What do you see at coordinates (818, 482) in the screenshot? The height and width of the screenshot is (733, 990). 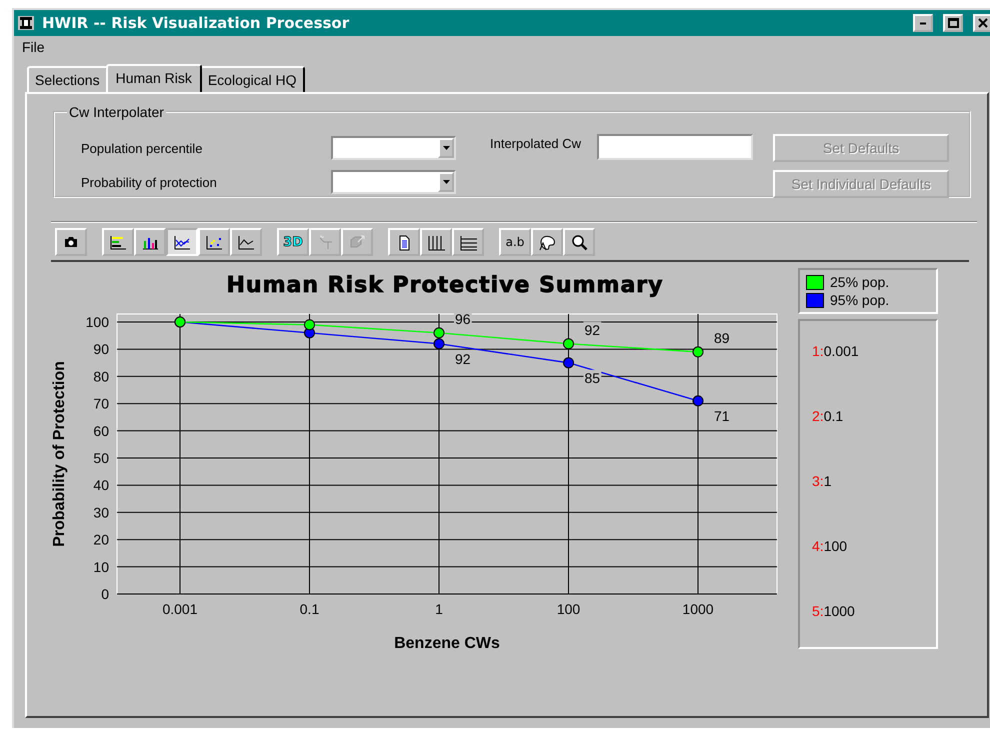 I see `category-number: 3:` at bounding box center [818, 482].